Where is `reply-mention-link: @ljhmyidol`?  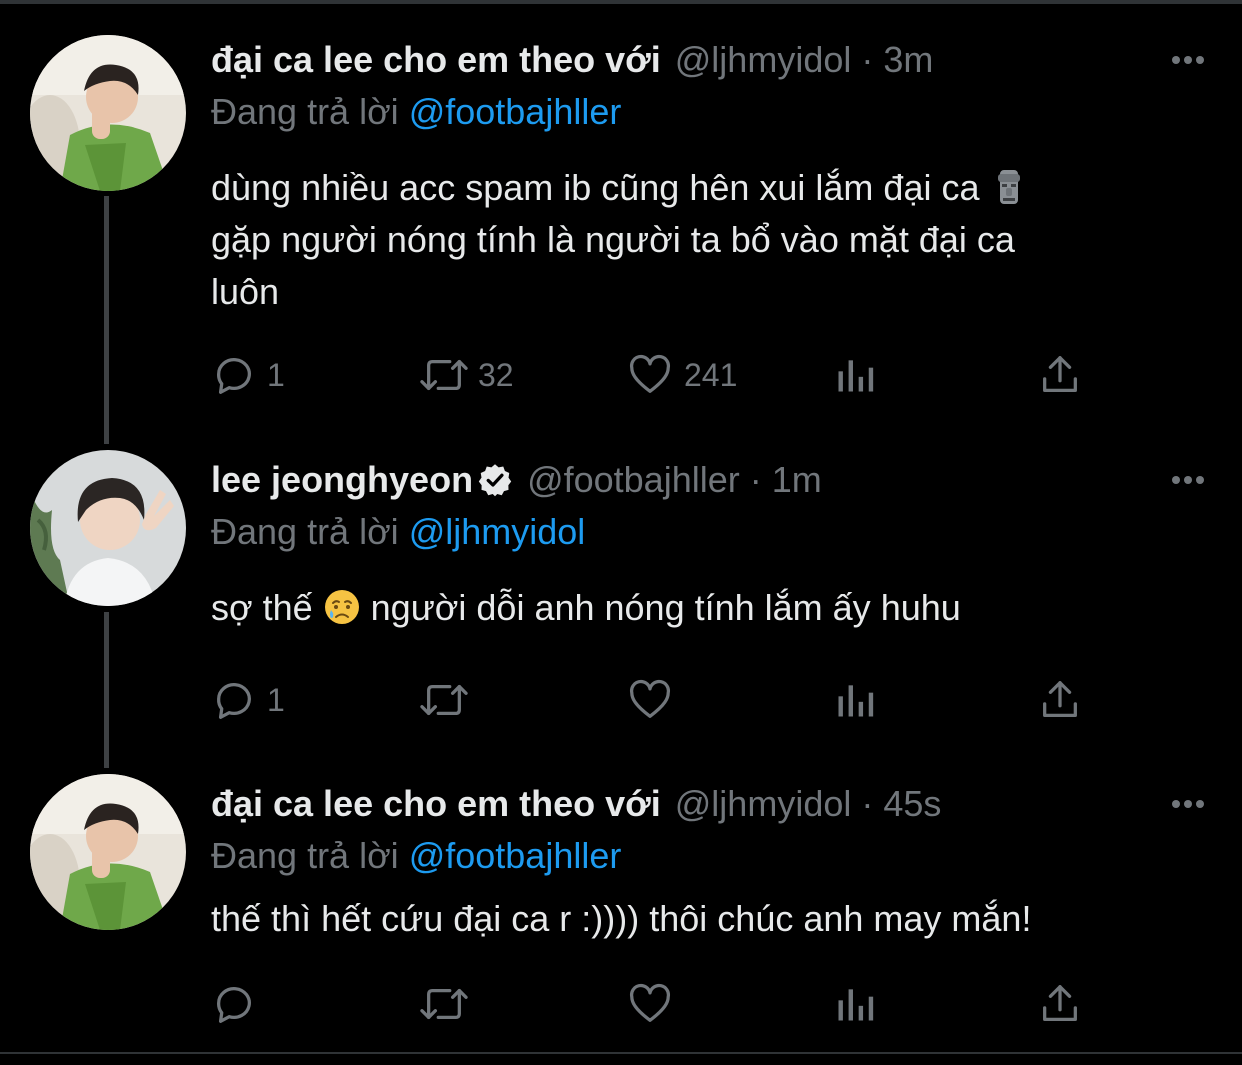
reply-mention-link: @ljhmyidol is located at coordinates (497, 531).